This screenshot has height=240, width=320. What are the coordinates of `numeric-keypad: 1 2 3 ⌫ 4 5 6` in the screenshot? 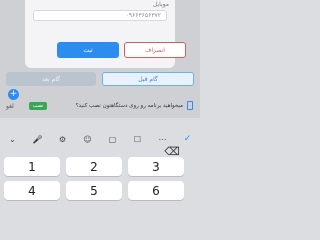 It's located at (100, 172).